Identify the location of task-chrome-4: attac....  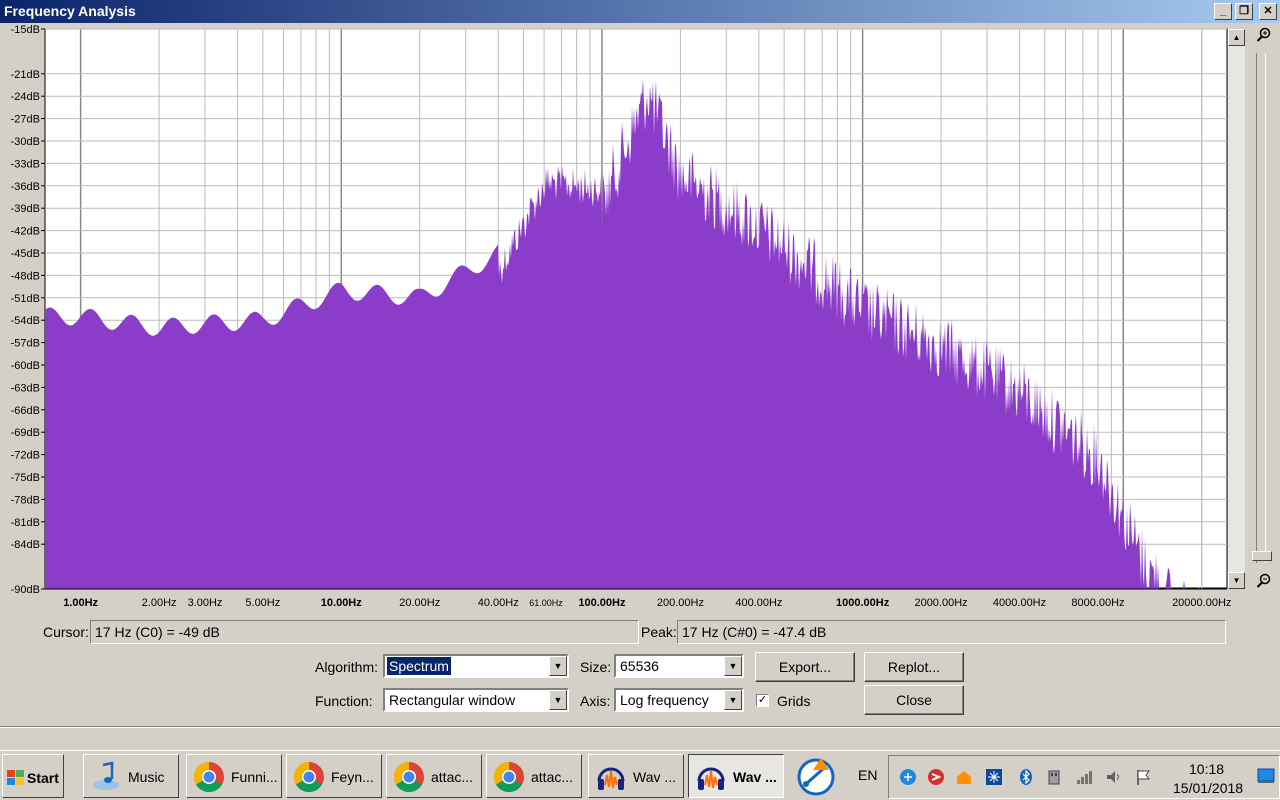
(534, 776).